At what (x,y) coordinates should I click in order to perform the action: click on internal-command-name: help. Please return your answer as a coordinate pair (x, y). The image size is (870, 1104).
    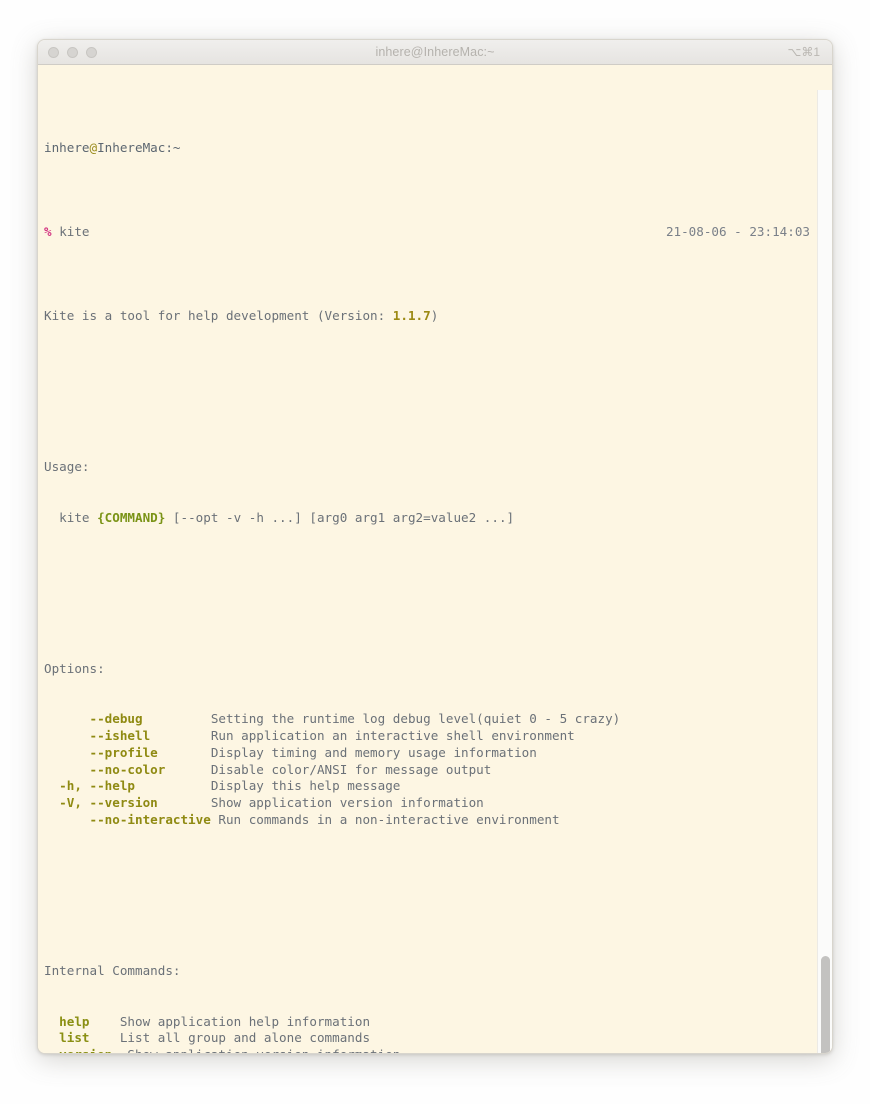
    Looking at the image, I should click on (78, 1021).